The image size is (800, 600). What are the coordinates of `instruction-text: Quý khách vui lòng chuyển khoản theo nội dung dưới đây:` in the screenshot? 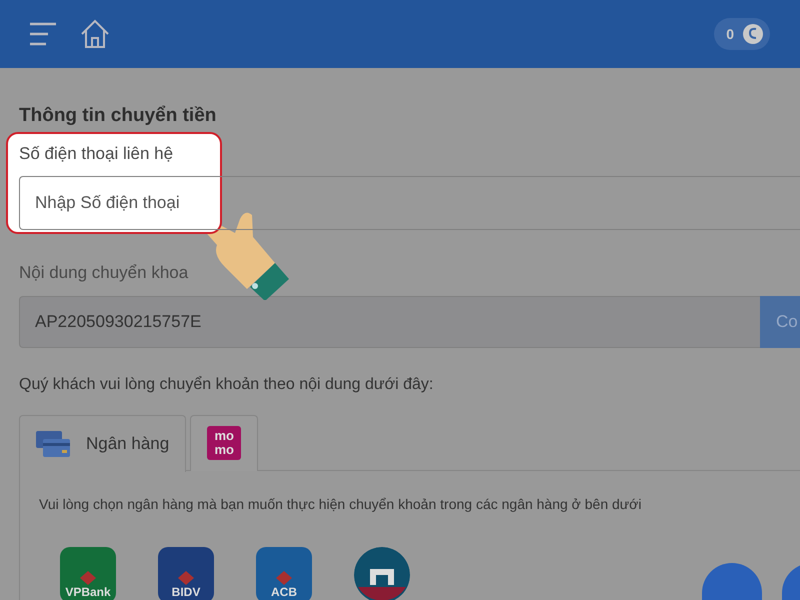 It's located at (226, 384).